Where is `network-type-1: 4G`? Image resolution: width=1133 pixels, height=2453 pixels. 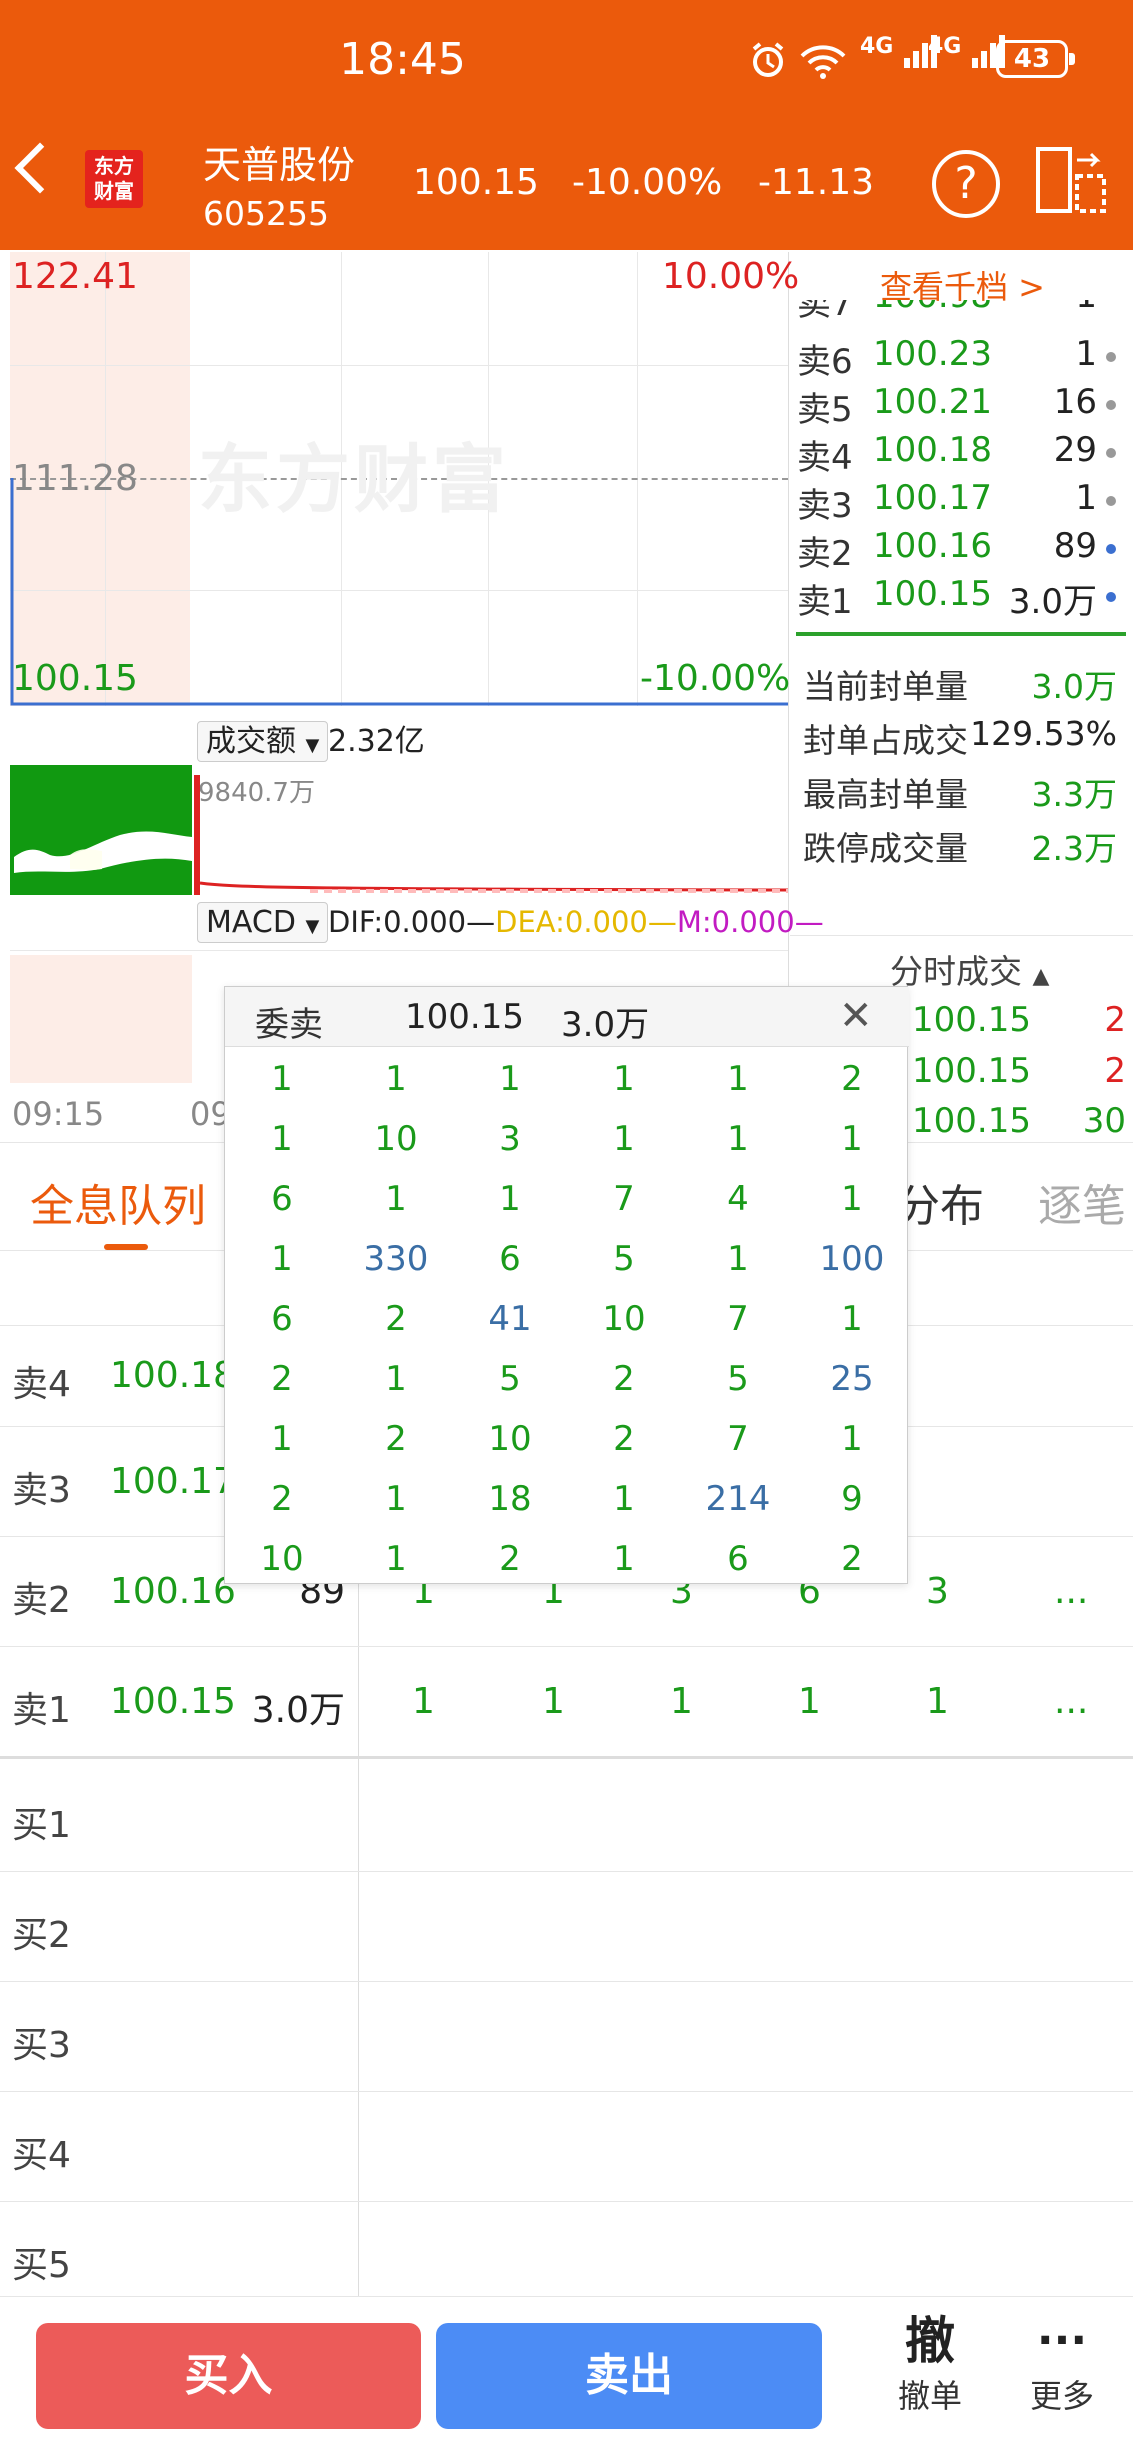
network-type-1: 4G is located at coordinates (877, 46).